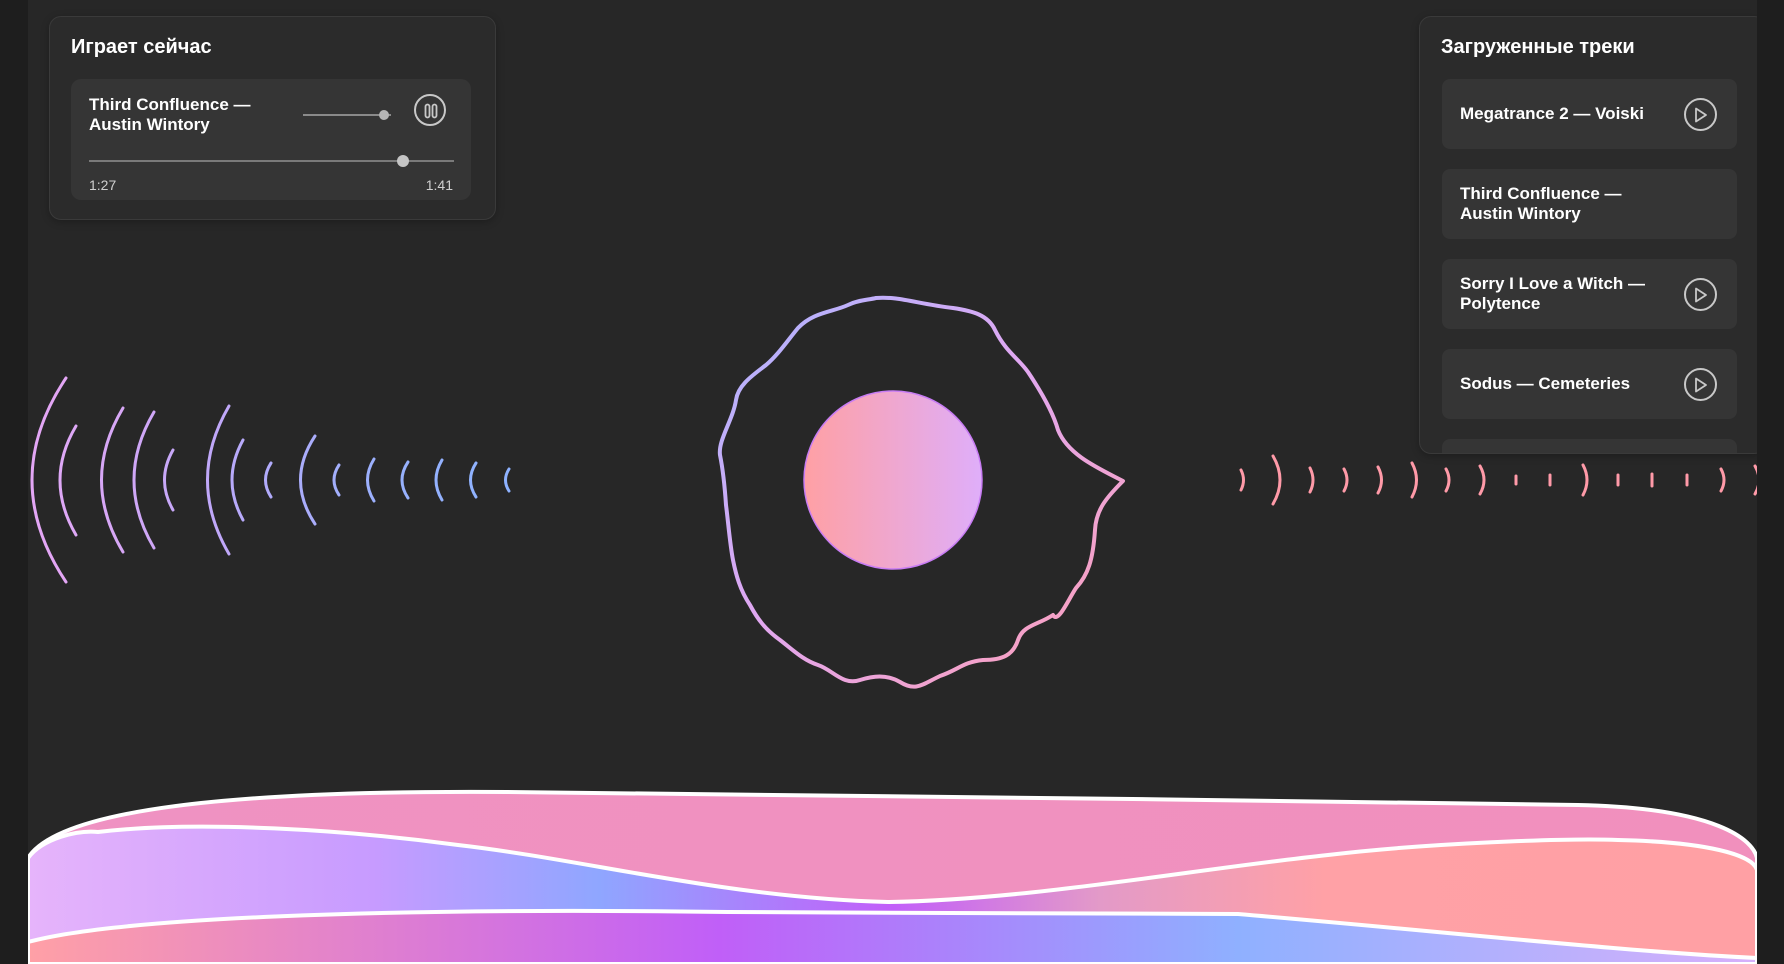 The height and width of the screenshot is (964, 1784). Describe the element at coordinates (1552, 113) in the screenshot. I see `track-name: Megatrance 2 — Voiski` at that location.